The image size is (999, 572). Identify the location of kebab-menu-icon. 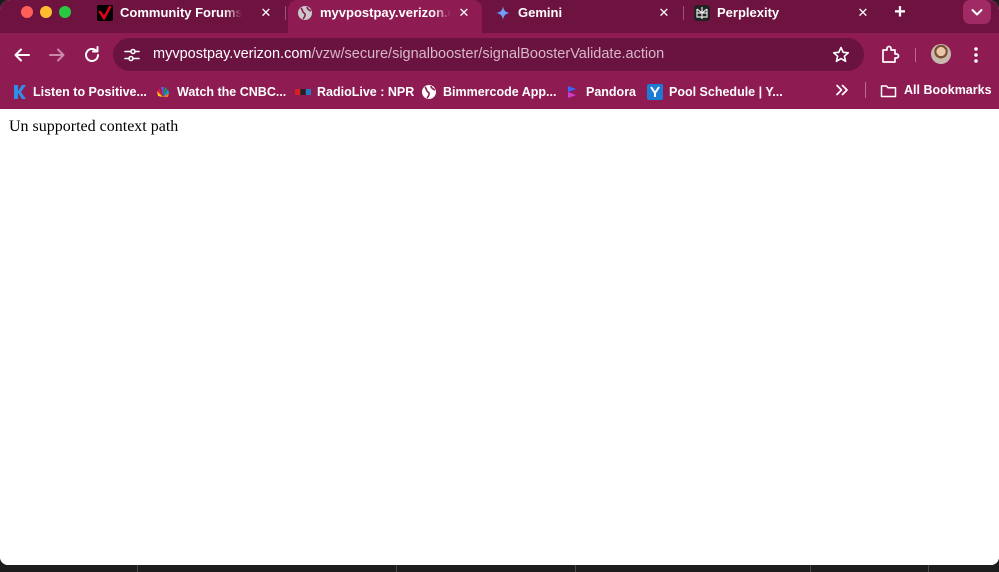
(976, 55).